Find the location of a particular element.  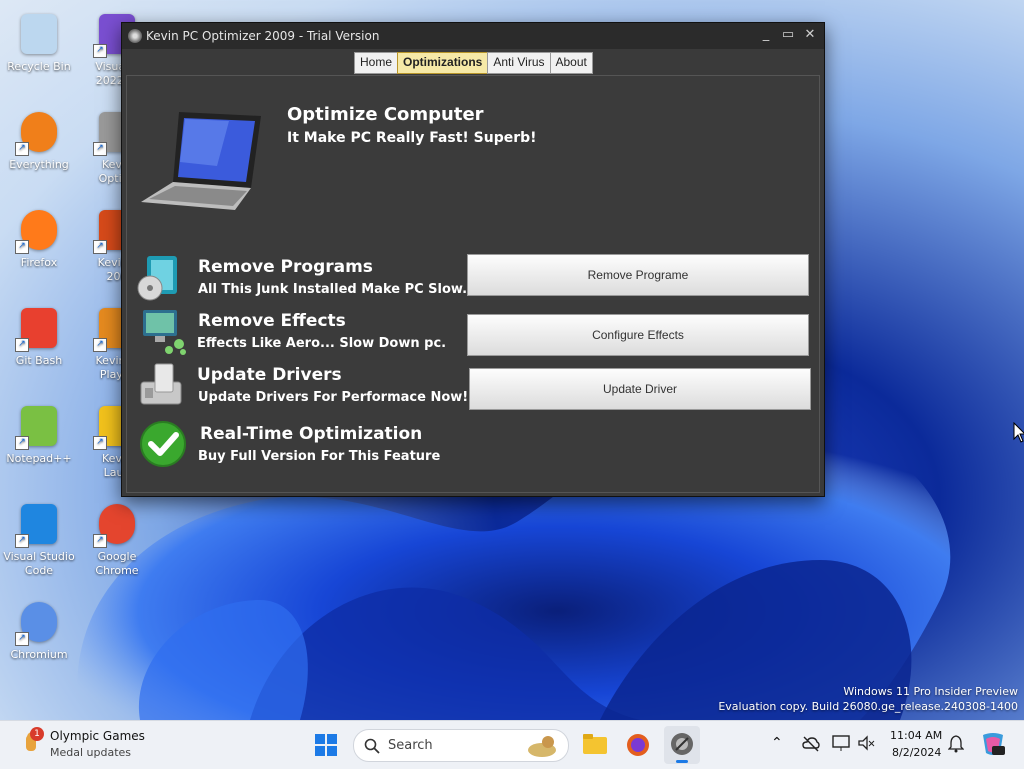

header-subtitle: It Make PC Really Fast! Superb! is located at coordinates (412, 138).